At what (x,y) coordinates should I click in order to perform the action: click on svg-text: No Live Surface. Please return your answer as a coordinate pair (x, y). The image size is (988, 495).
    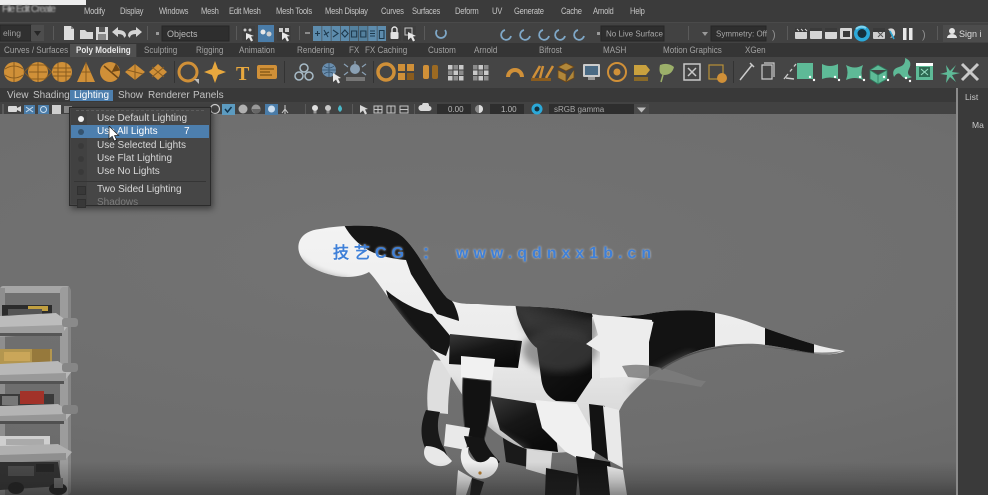
    Looking at the image, I should click on (634, 34).